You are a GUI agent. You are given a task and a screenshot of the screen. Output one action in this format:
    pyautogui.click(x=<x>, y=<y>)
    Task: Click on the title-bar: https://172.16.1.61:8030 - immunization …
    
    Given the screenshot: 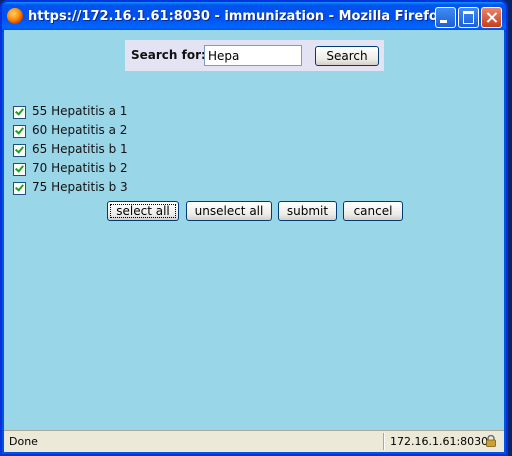 What is the action you would take?
    pyautogui.click(x=254, y=17)
    